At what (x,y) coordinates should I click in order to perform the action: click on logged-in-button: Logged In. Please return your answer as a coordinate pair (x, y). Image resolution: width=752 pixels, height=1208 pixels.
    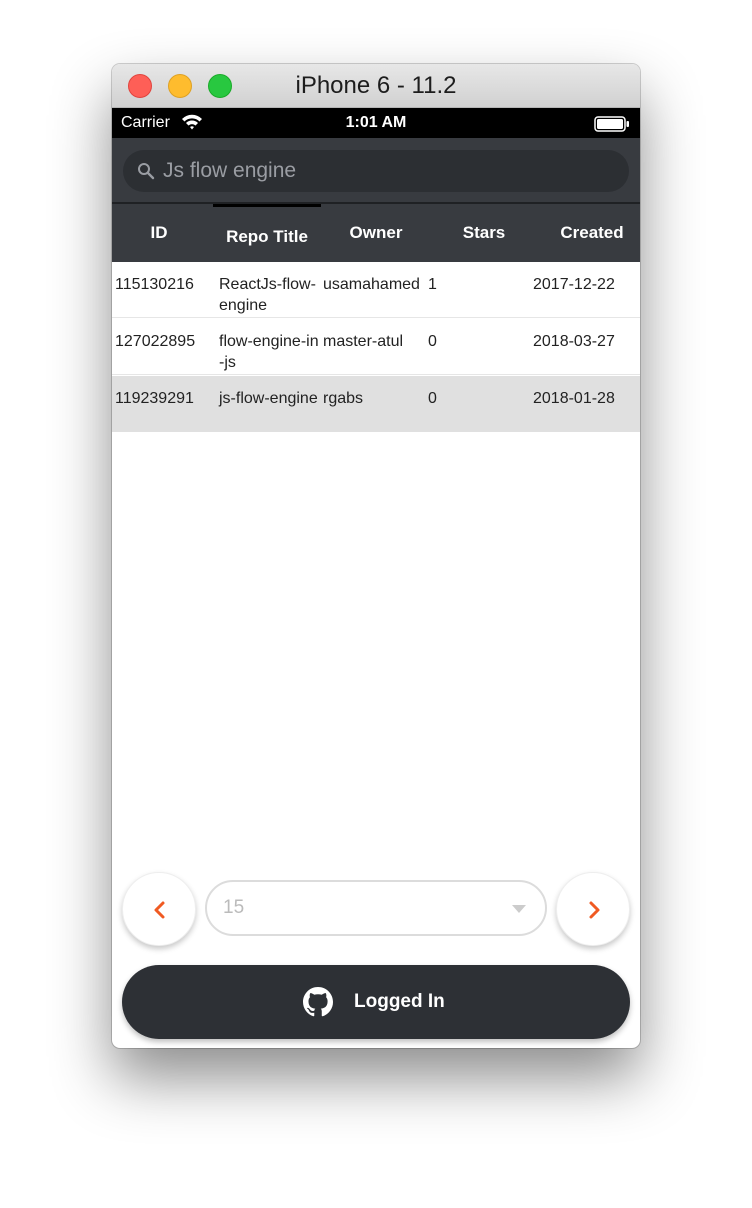
    Looking at the image, I should click on (376, 1002).